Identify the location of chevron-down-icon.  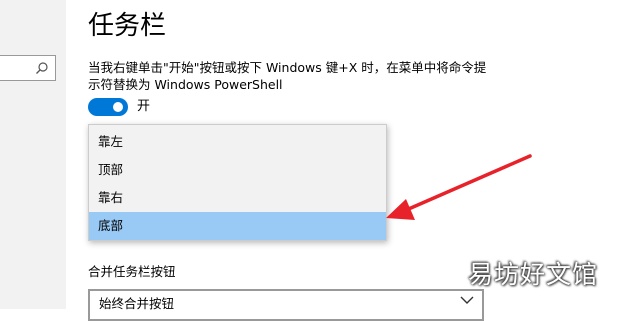
(467, 300).